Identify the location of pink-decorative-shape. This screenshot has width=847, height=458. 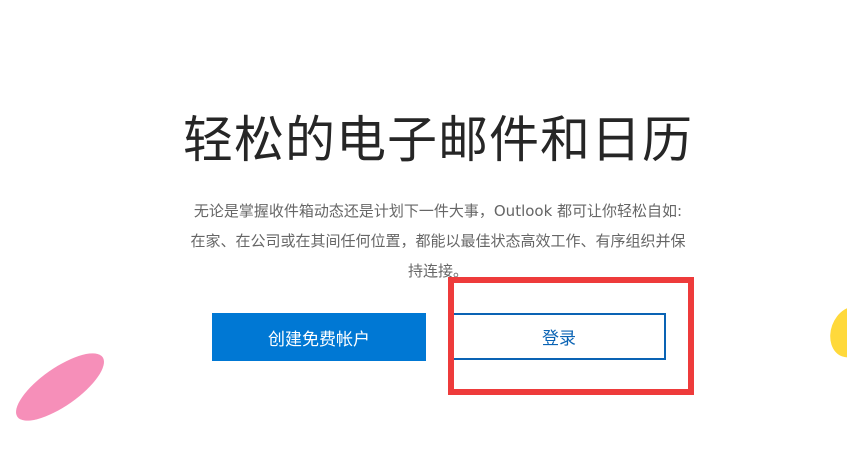
(60, 387).